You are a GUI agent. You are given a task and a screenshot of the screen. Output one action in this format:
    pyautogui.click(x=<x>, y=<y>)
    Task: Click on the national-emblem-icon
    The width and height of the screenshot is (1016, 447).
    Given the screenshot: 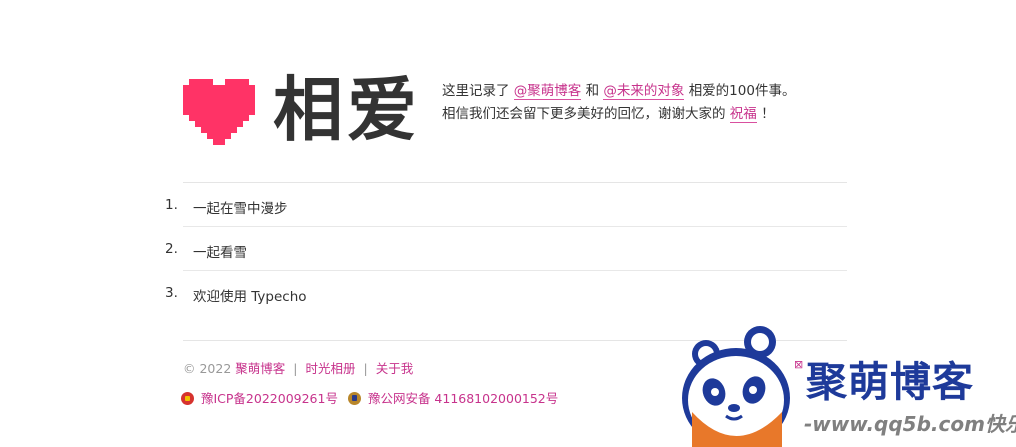 What is the action you would take?
    pyautogui.click(x=187, y=398)
    